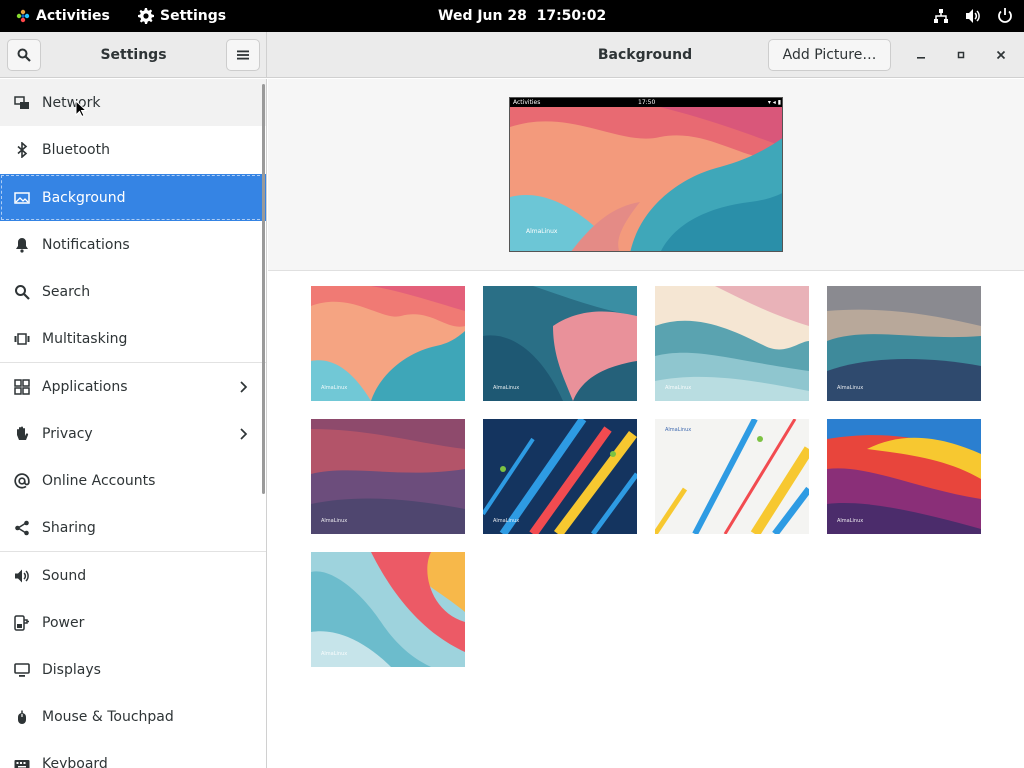  Describe the element at coordinates (921, 58) in the screenshot. I see `minimize-icon` at that location.